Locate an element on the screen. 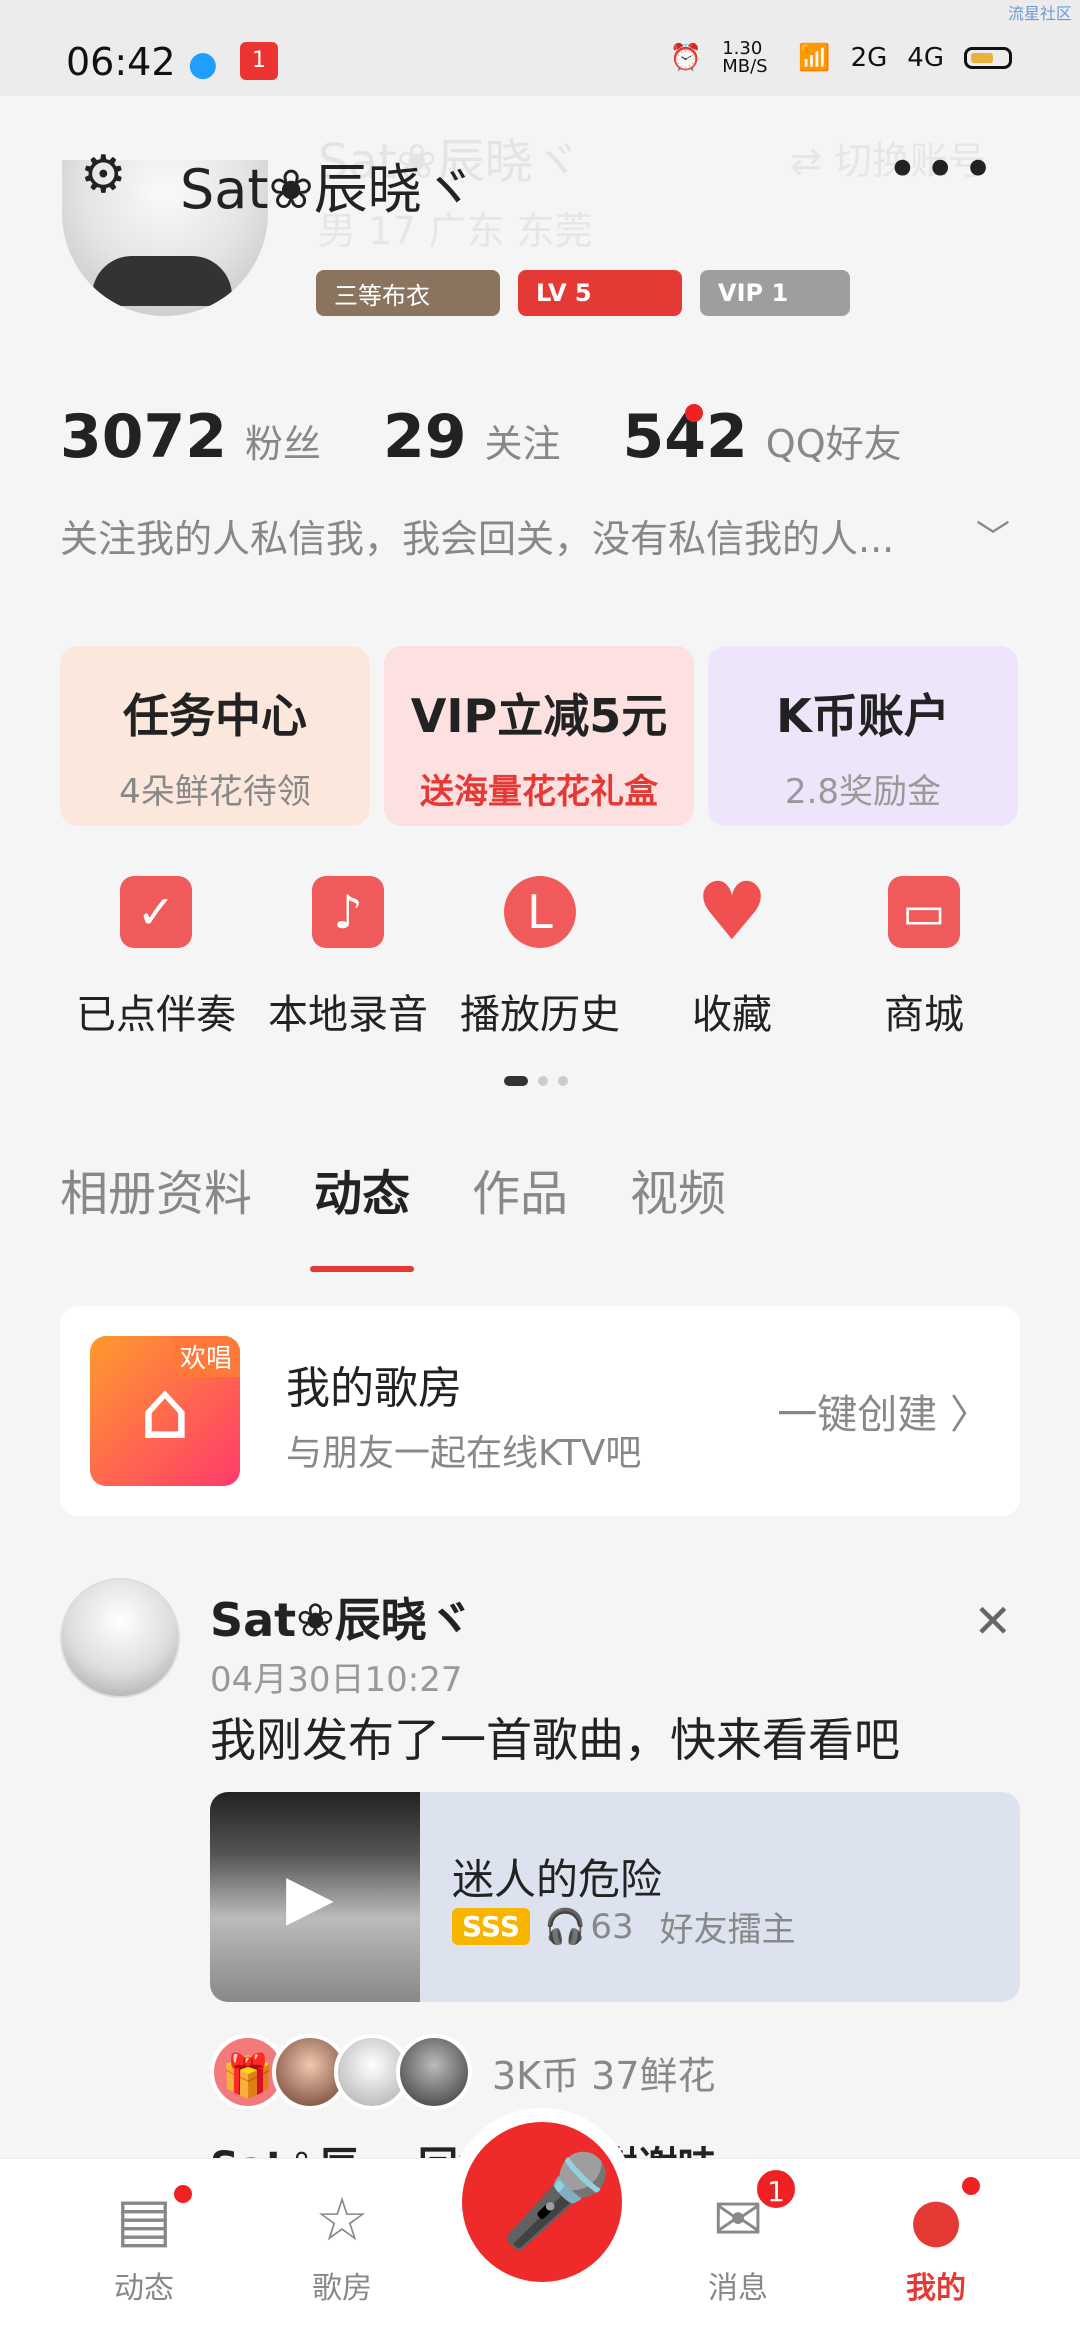 The width and height of the screenshot is (1080, 2340). person-icon: ● is located at coordinates (936, 2220).